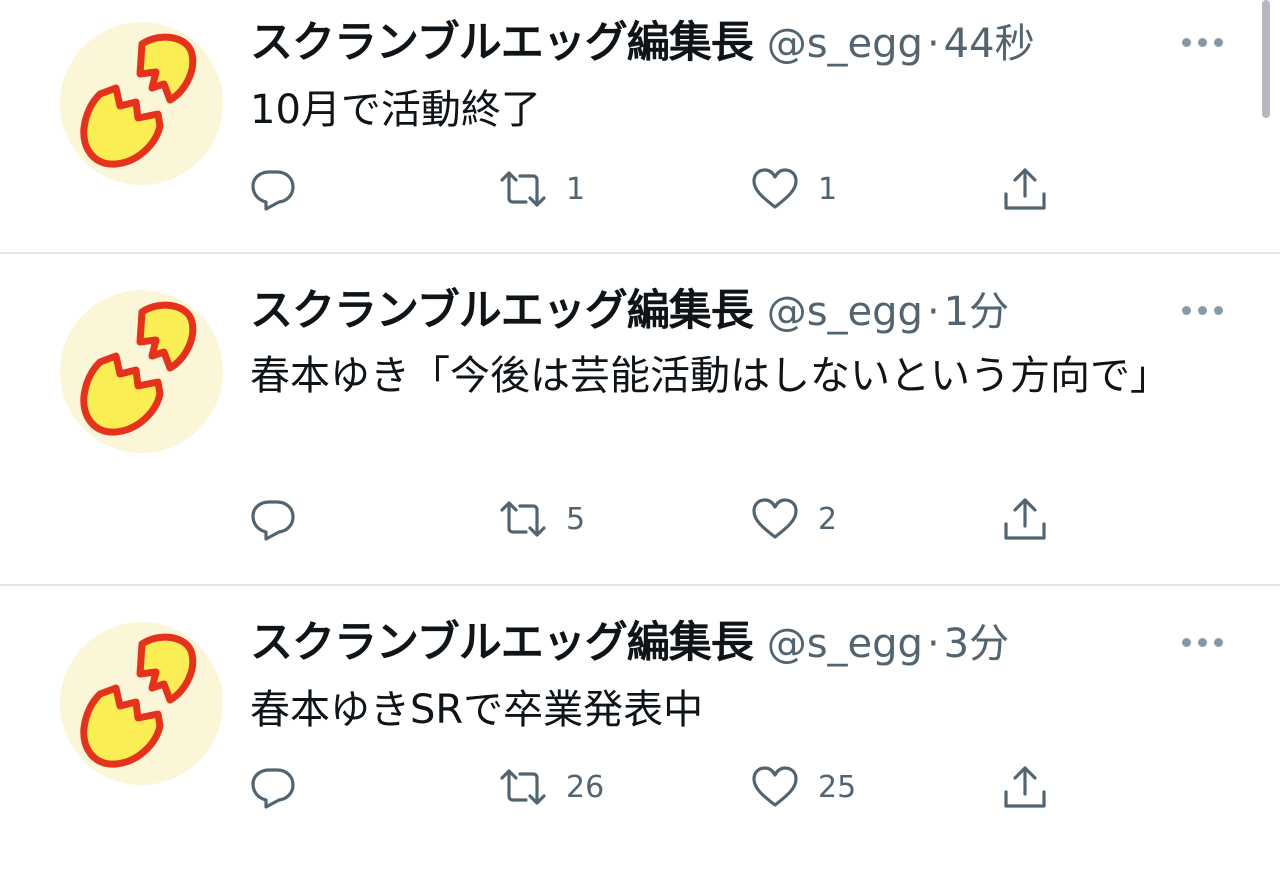 The image size is (1280, 872). Describe the element at coordinates (837, 787) in the screenshot. I see `like-count: 25` at that location.